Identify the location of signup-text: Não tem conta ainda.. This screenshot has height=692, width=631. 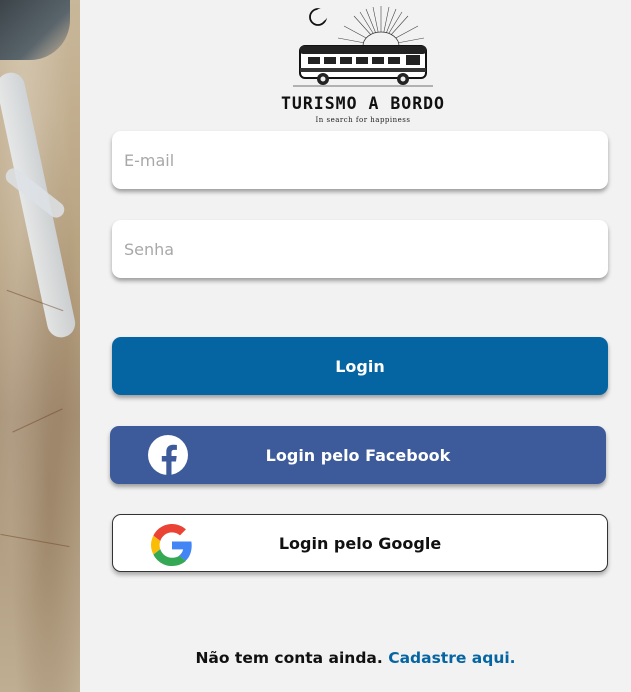
(289, 658).